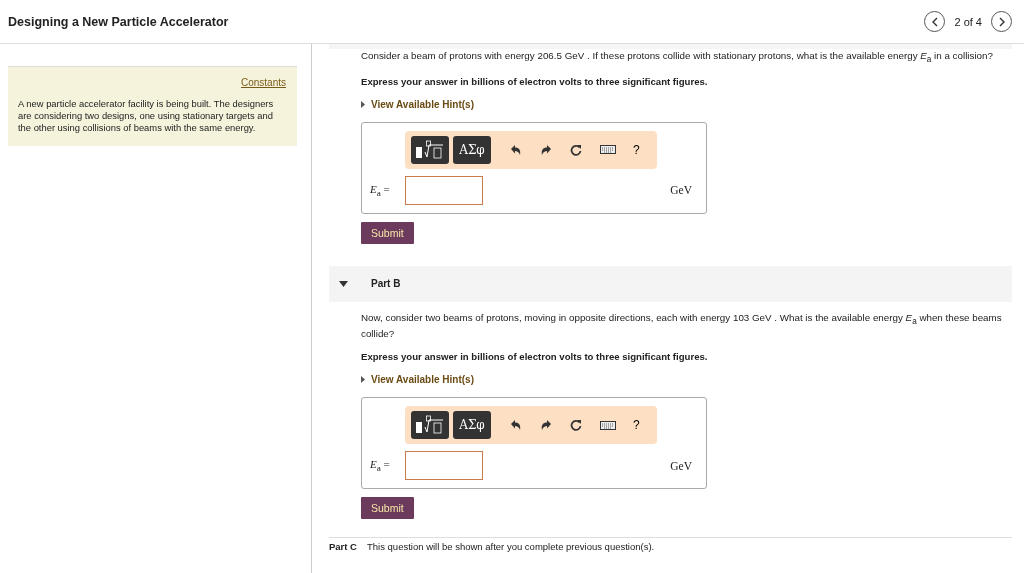  I want to click on page-position: 2 of 4, so click(968, 21).